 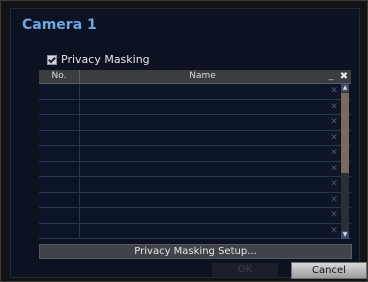 I want to click on table-scrollbar: ▲ ▼, so click(x=345, y=161).